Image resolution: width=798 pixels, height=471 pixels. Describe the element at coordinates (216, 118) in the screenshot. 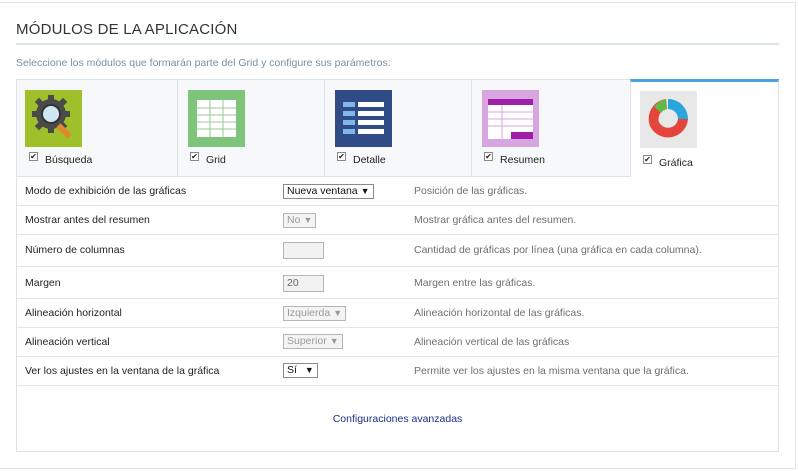

I see `grid-icon` at that location.